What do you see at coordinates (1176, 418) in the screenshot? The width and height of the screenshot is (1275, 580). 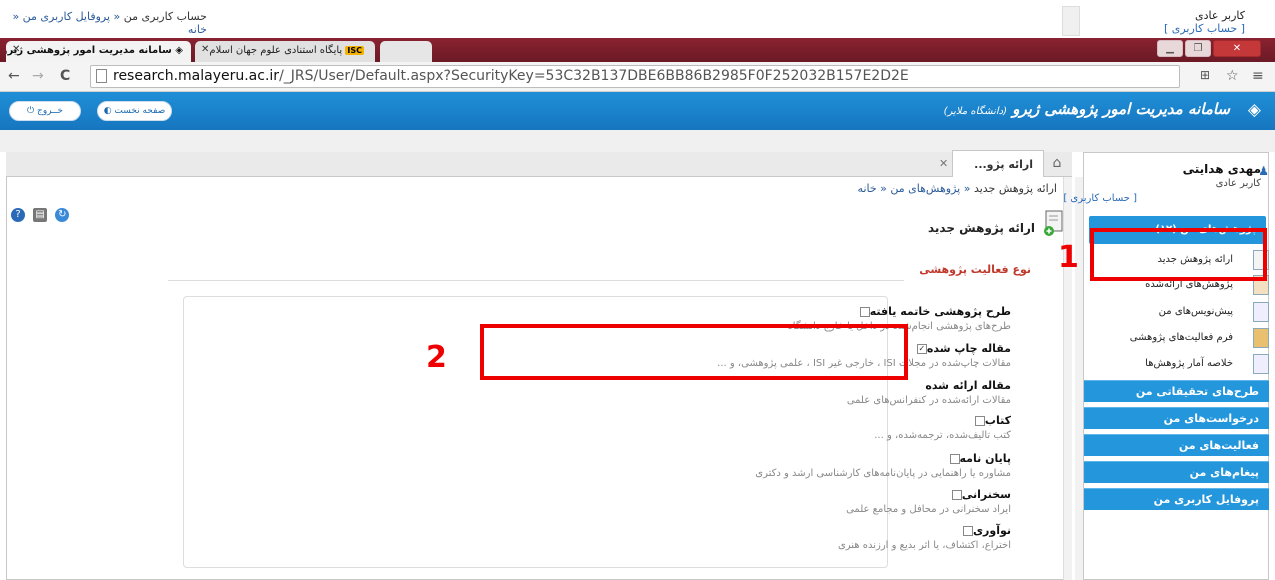 I see `sidebar-nav-my-requests: درخواست‌های من` at bounding box center [1176, 418].